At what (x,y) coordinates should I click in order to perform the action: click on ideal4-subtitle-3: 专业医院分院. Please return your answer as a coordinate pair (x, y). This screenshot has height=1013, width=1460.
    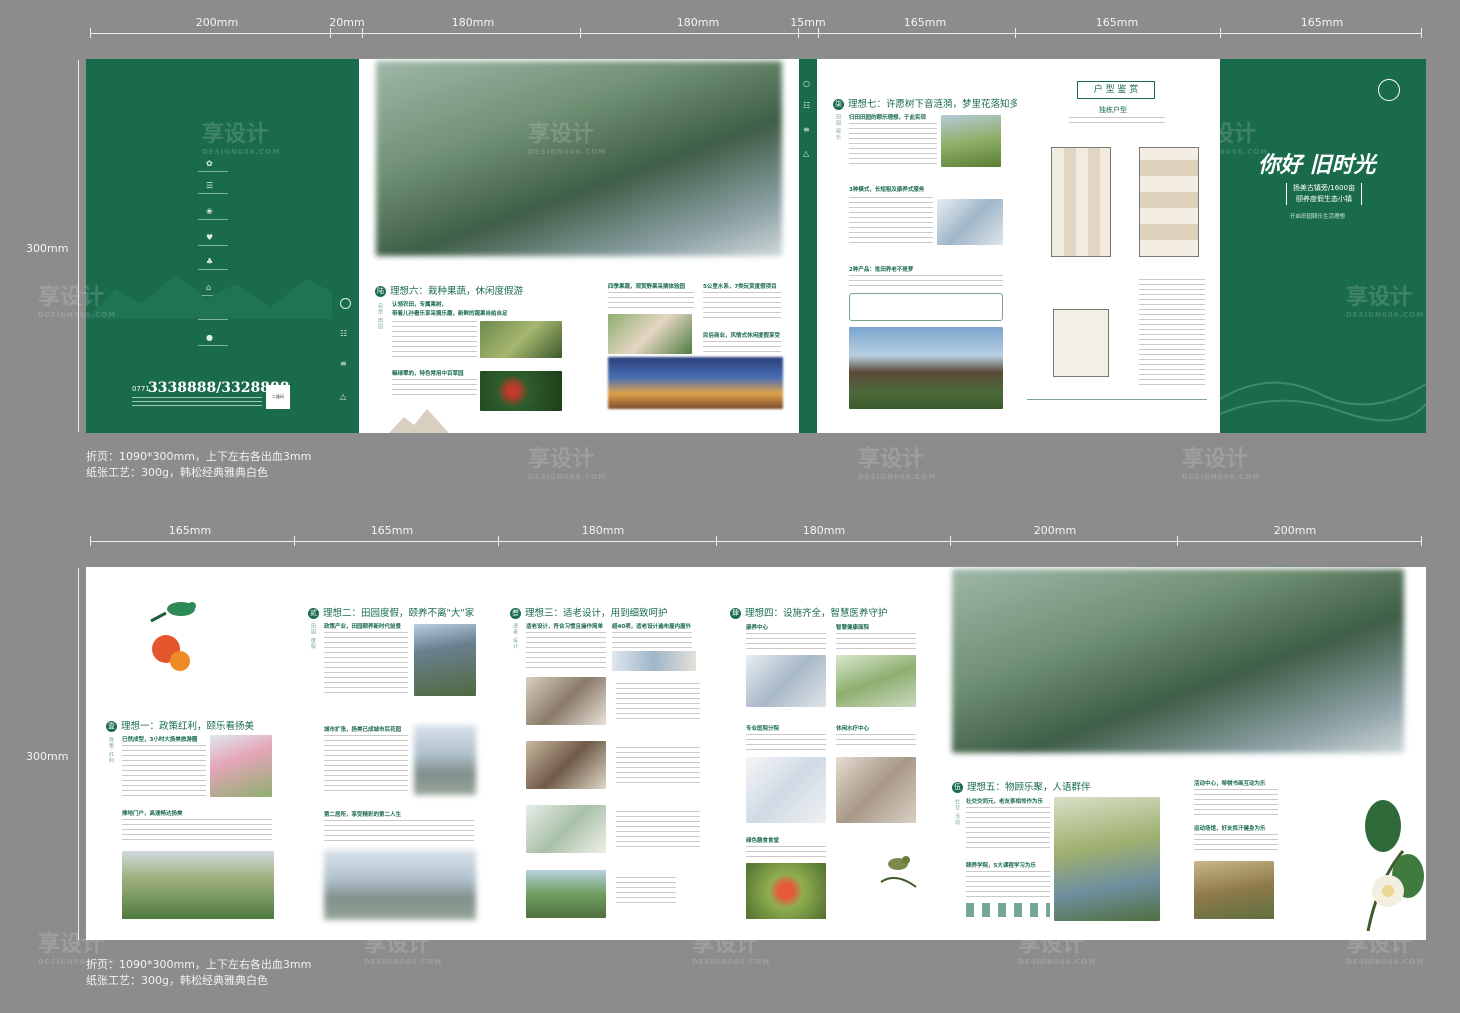
    Looking at the image, I should click on (763, 729).